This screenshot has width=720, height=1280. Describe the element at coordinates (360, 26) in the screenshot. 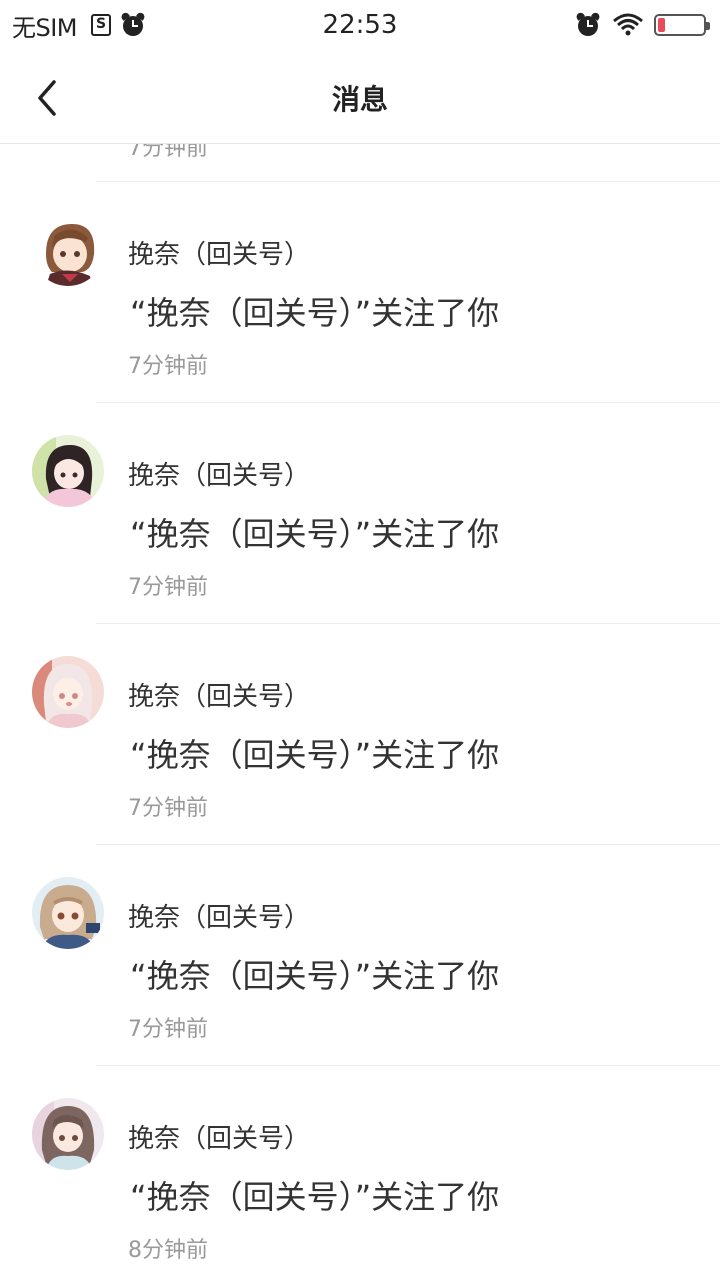

I see `status-bar: 无SIM S 22:53` at that location.